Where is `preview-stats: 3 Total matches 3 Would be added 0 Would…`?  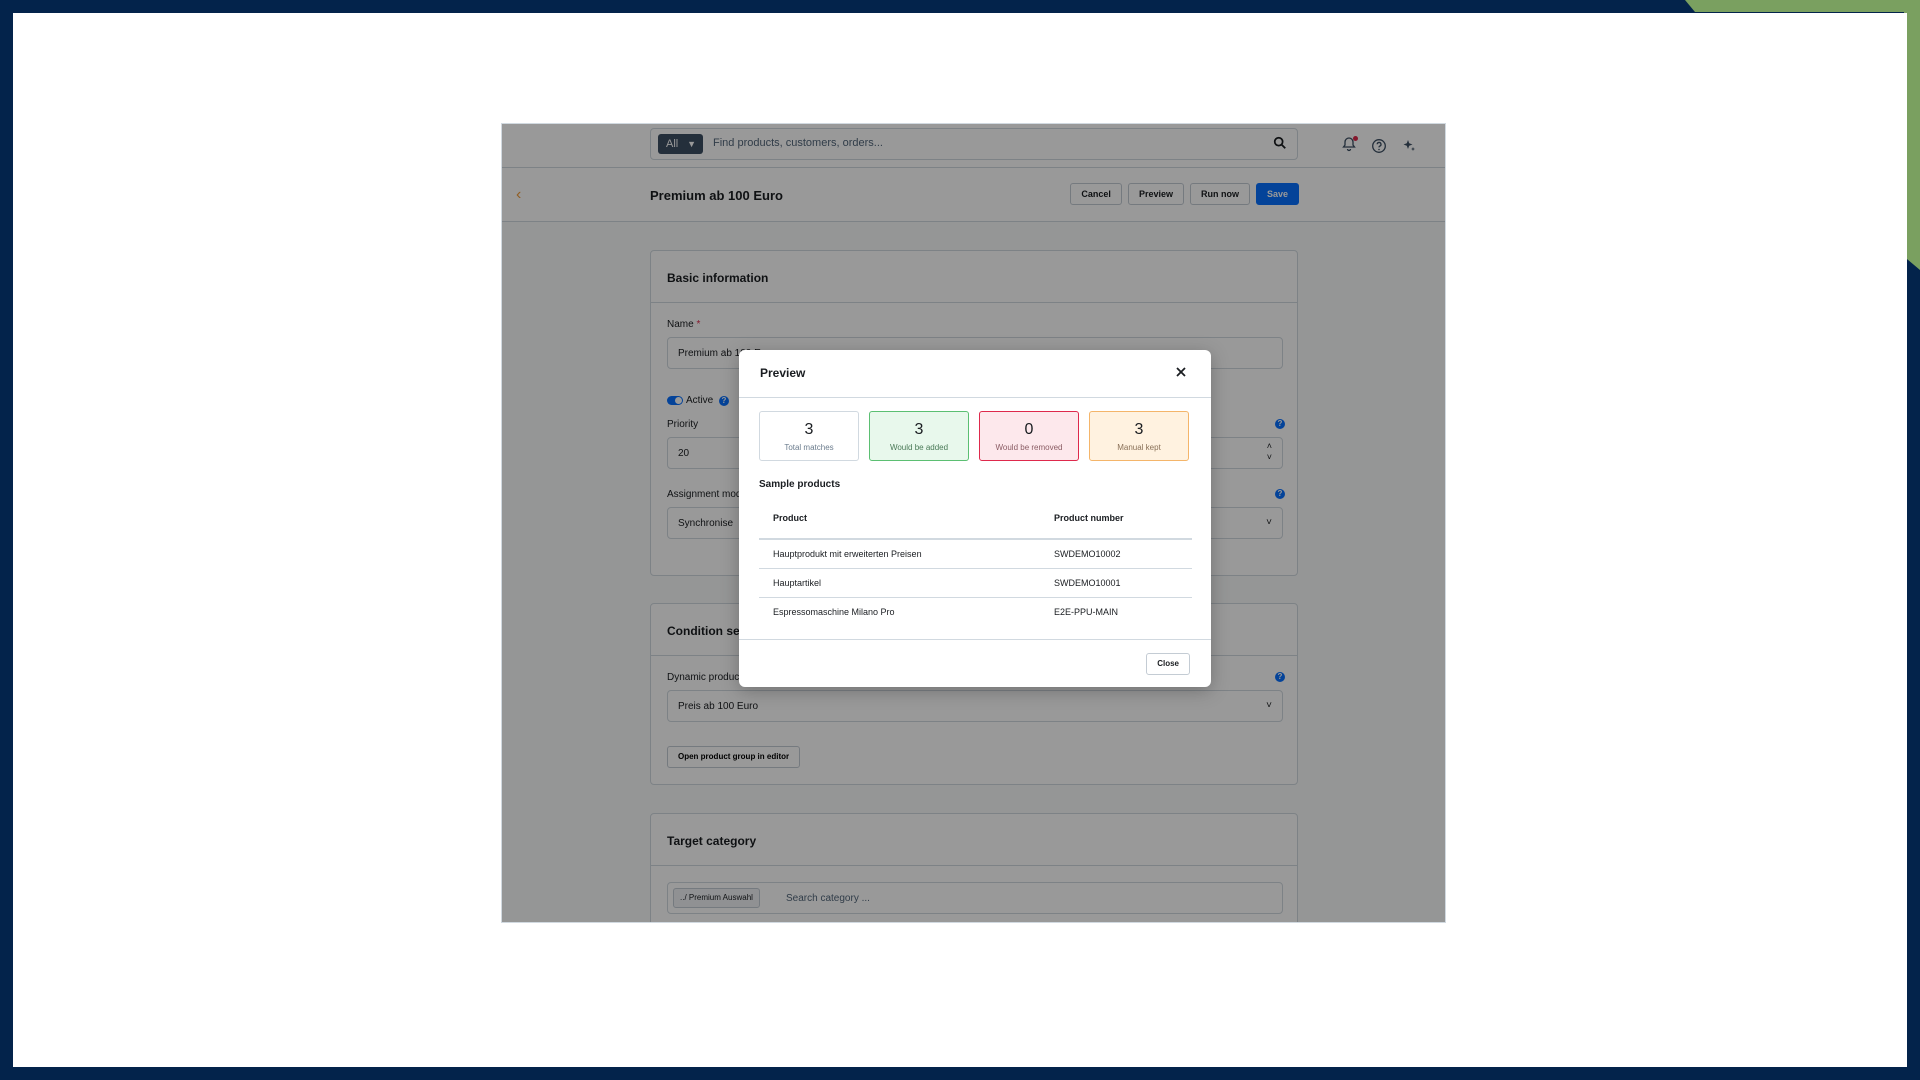
preview-stats: 3 Total matches 3 Would be added 0 Would… is located at coordinates (974, 436).